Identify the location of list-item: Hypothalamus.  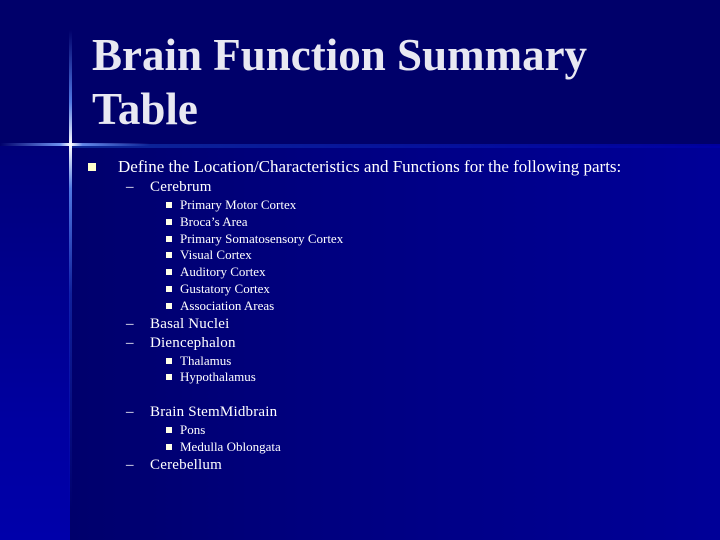
(398, 377).